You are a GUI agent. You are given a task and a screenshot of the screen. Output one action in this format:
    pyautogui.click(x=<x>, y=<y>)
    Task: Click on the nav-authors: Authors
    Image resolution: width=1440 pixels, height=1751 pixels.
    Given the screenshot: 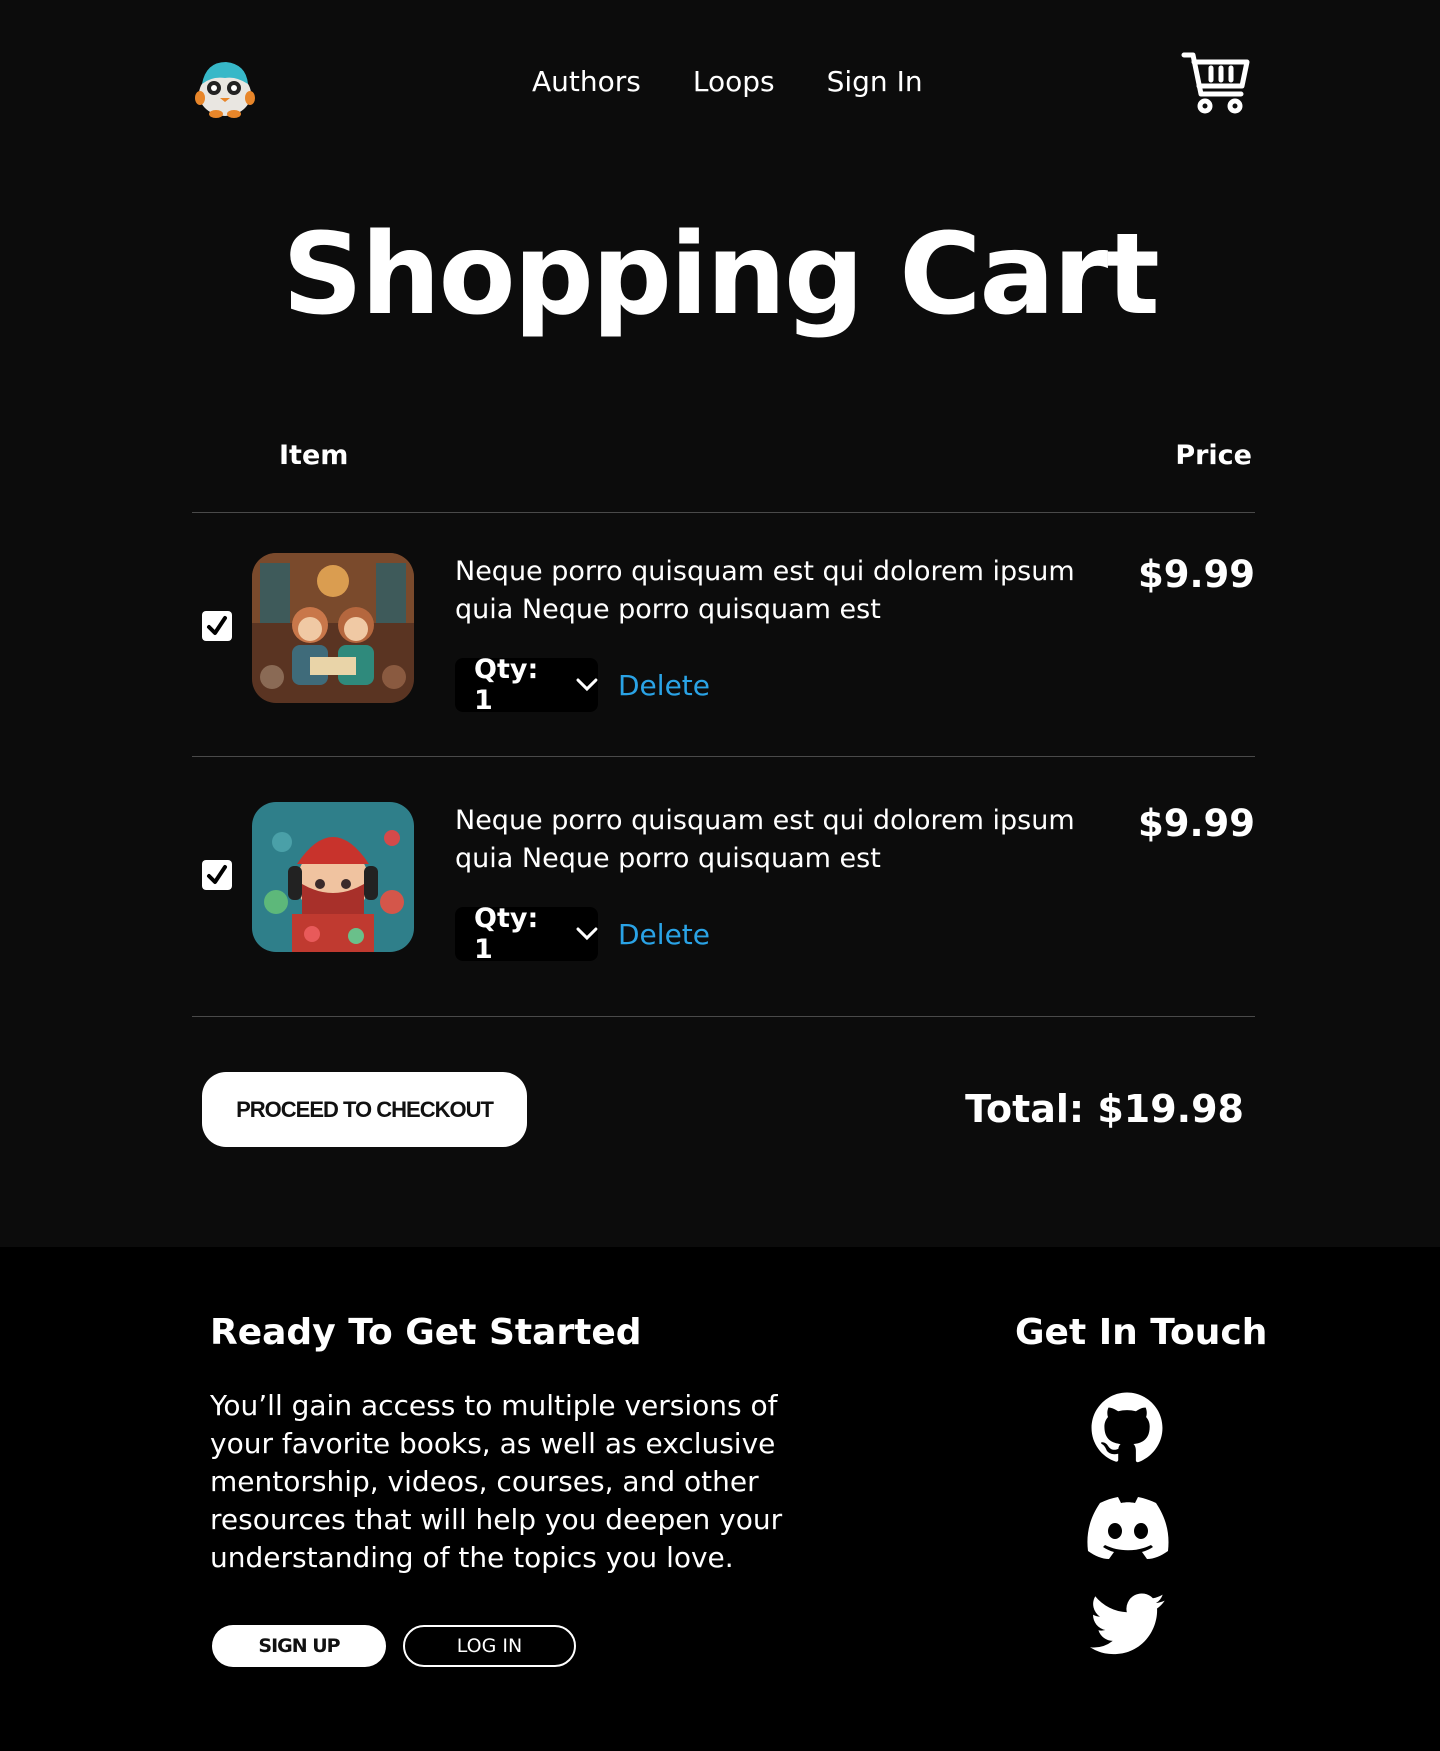 What is the action you would take?
    pyautogui.click(x=586, y=81)
    